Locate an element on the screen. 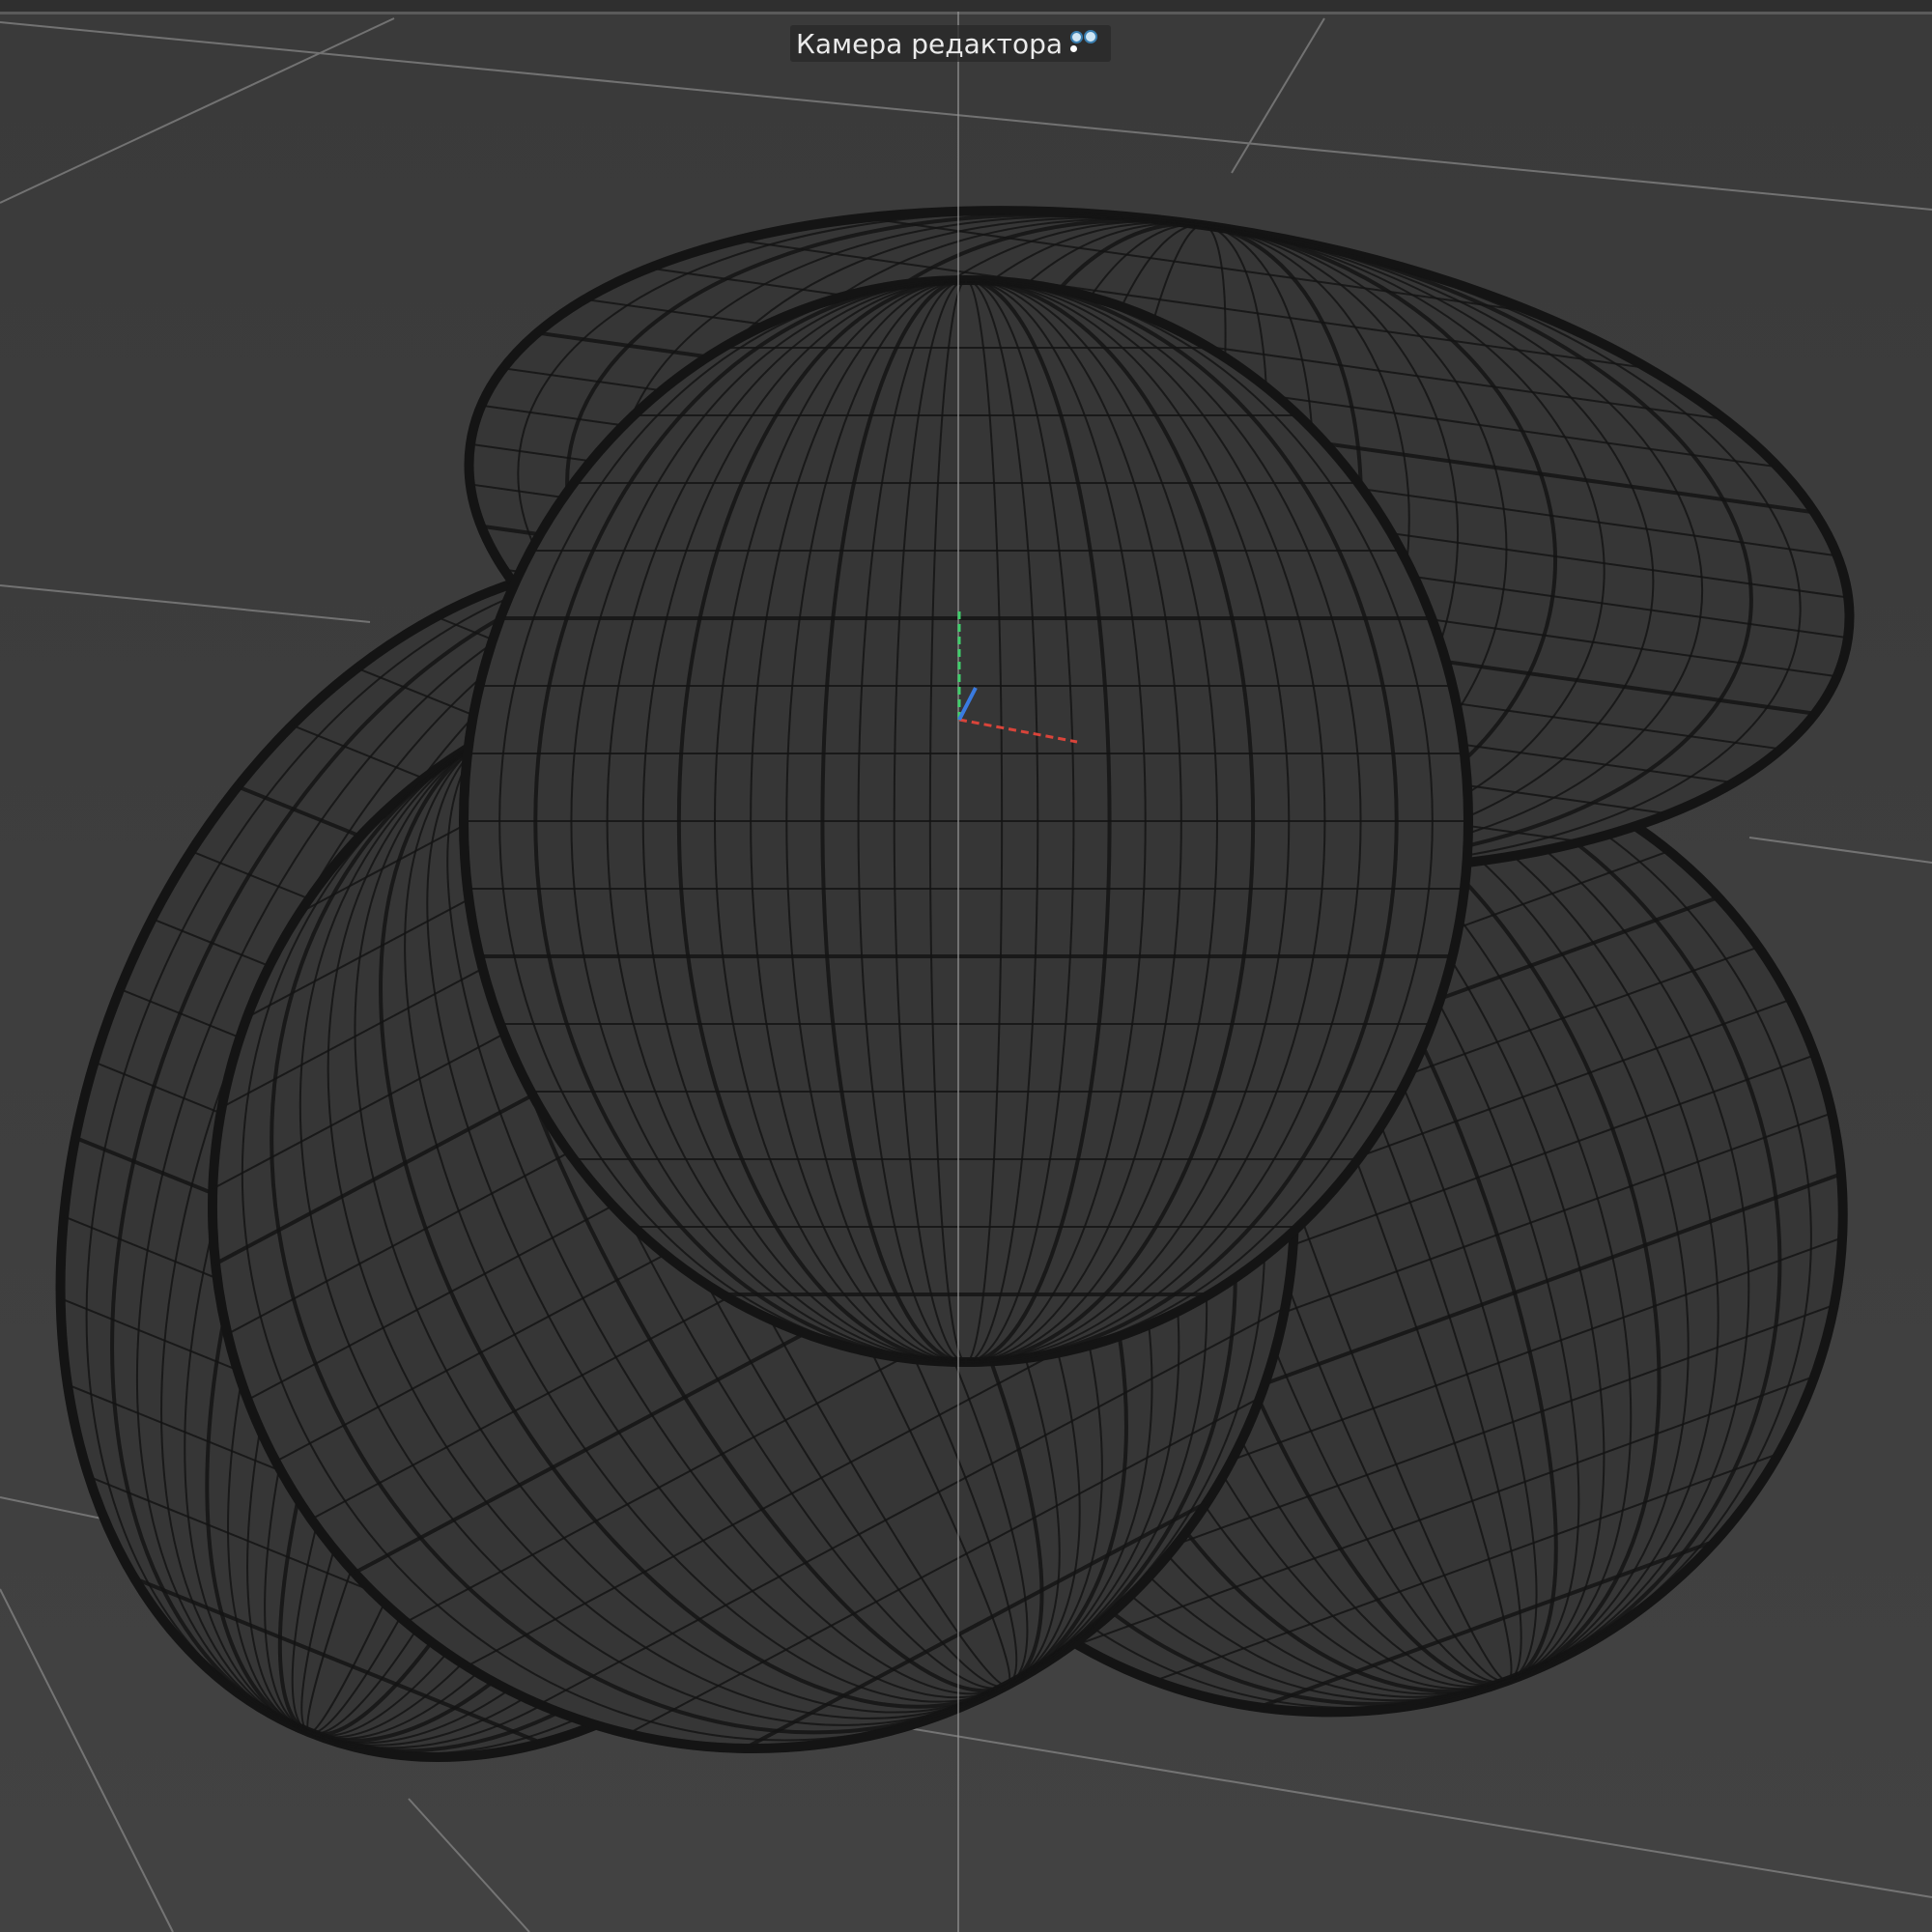 The width and height of the screenshot is (1932, 1932). editor-camera-menu: Камера редактора is located at coordinates (951, 43).